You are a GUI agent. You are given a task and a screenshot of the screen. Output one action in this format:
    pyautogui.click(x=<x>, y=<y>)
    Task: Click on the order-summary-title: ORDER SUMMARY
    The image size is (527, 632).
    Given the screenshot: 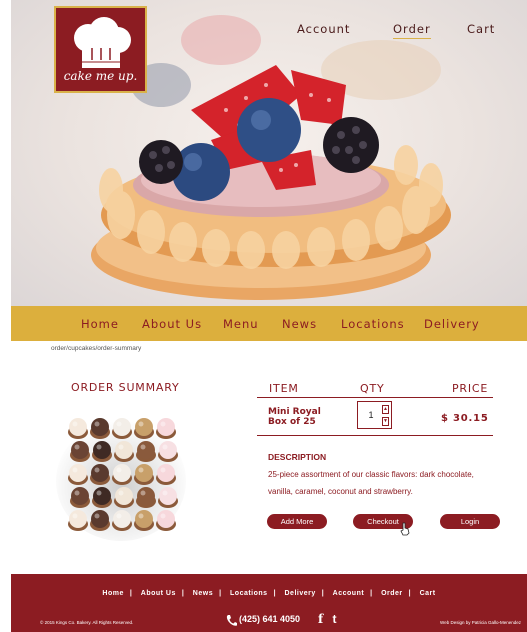 What is the action you would take?
    pyautogui.click(x=125, y=387)
    